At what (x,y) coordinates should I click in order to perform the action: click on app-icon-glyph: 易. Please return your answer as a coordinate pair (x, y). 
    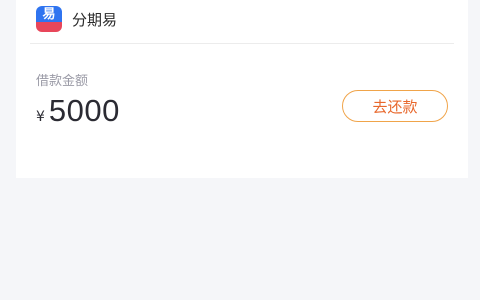
    Looking at the image, I should click on (49, 14).